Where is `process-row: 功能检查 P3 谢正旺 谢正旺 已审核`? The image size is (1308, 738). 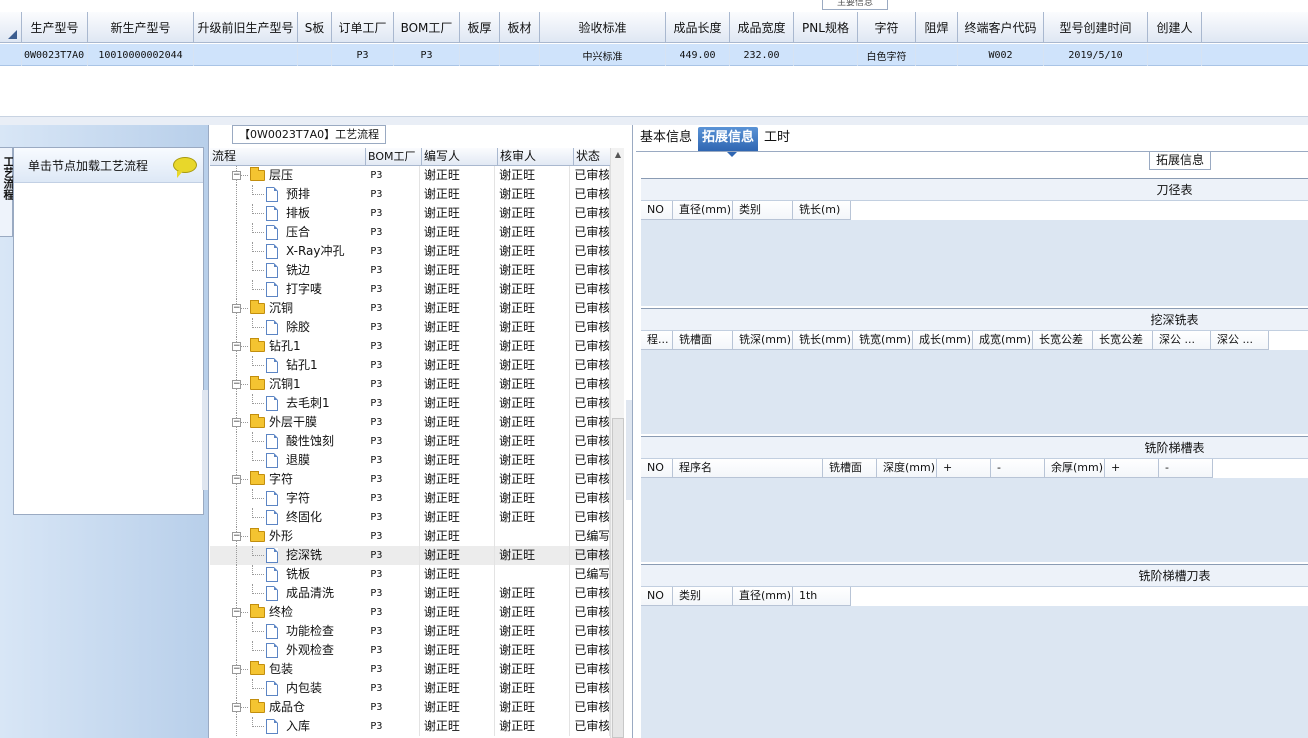
process-row: 功能检查 P3 谢正旺 谢正旺 已审核 is located at coordinates (410, 631).